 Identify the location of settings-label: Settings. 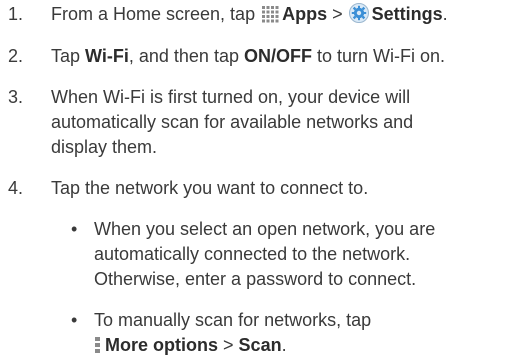
(407, 14).